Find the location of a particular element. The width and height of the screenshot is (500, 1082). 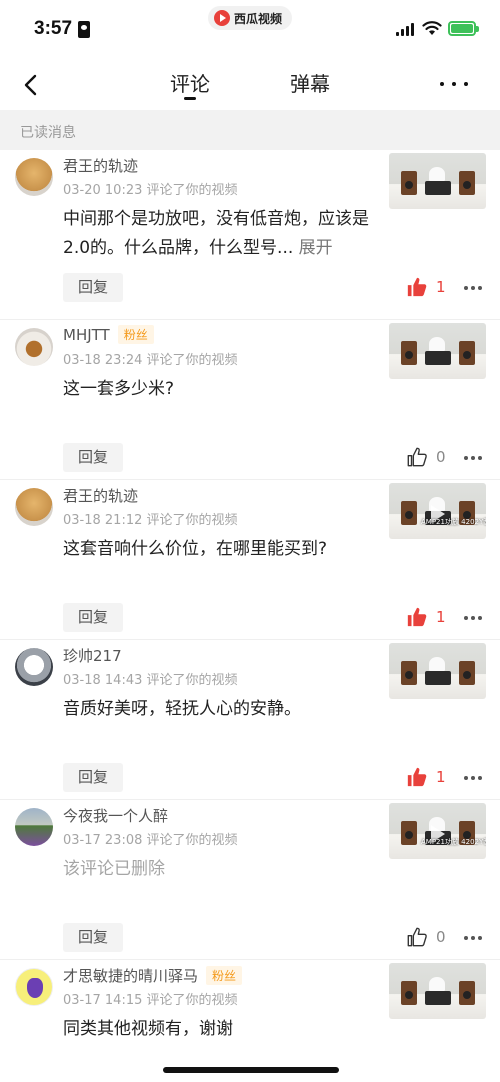

comment-username: MHJTT 粉丝 is located at coordinates (108, 334).